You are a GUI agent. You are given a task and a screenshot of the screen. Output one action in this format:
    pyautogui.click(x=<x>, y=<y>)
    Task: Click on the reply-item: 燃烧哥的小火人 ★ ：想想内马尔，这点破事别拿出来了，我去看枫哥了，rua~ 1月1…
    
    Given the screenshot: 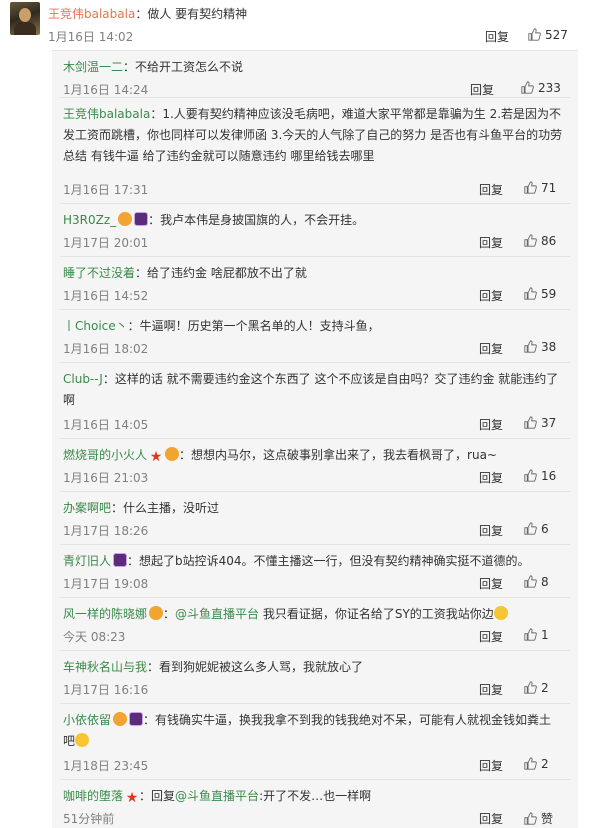 What is the action you would take?
    pyautogui.click(x=315, y=465)
    